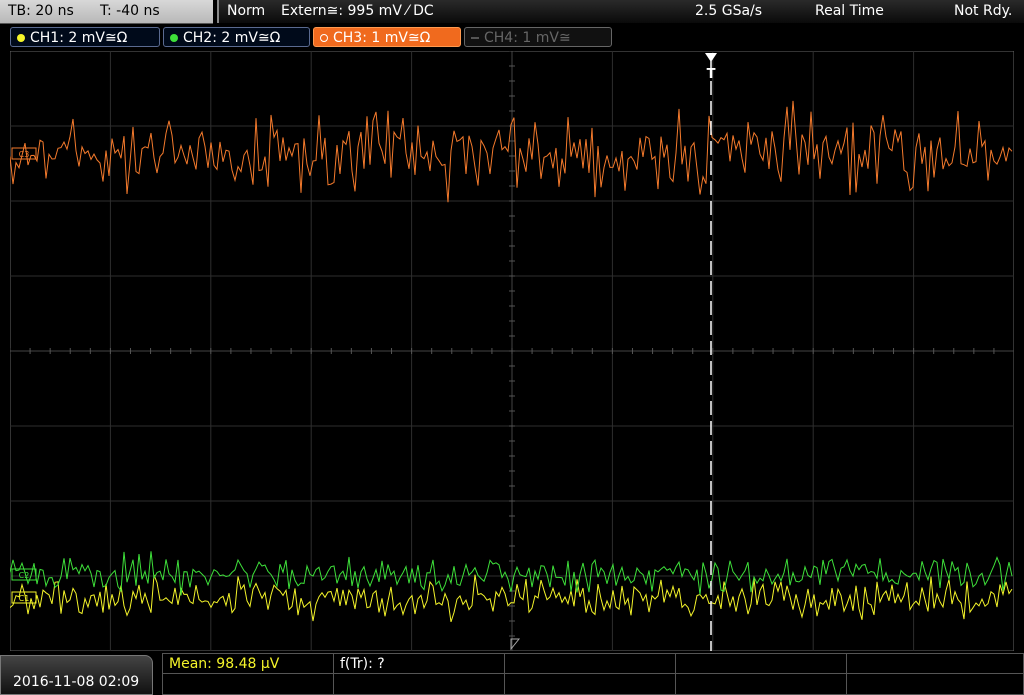  What do you see at coordinates (248, 663) in the screenshot?
I see `measurement-mean: Mean: 98.48 µV` at bounding box center [248, 663].